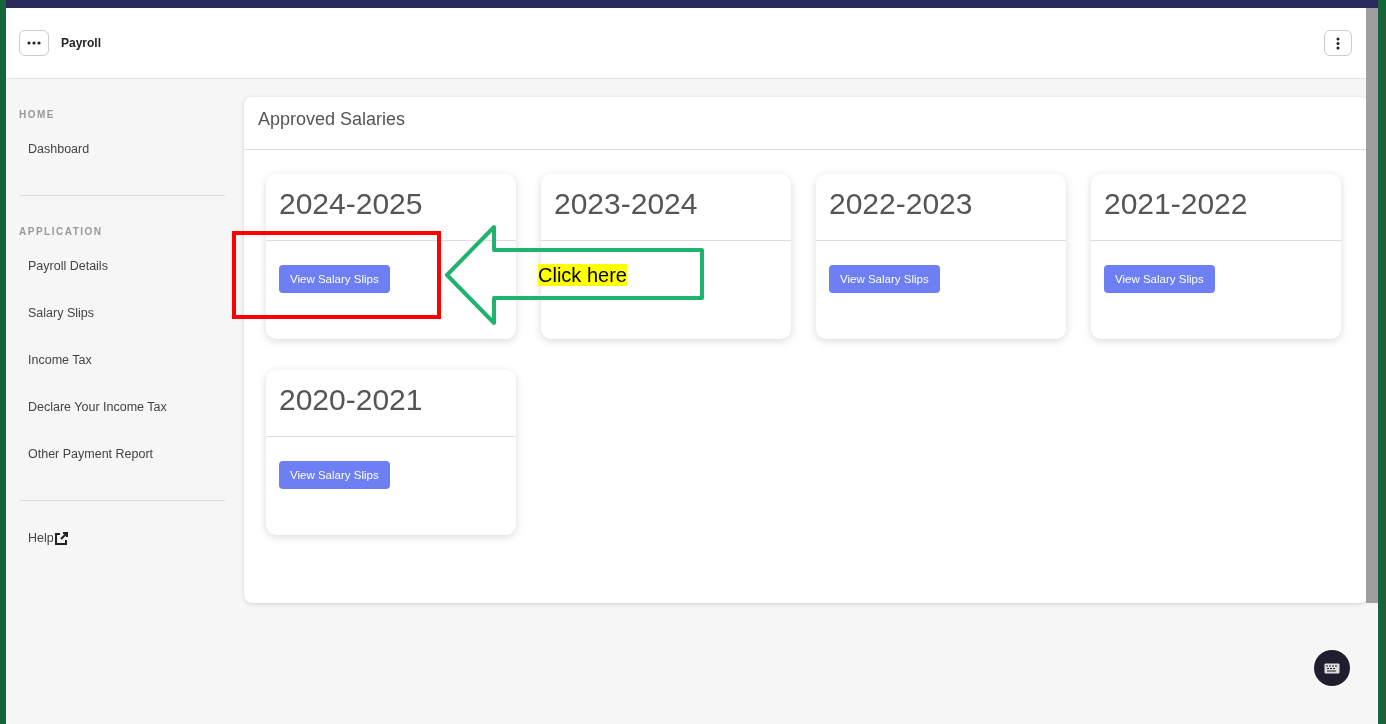 The width and height of the screenshot is (1386, 724). Describe the element at coordinates (122, 407) in the screenshot. I see `sidebar-item: Declare Your Income Tax` at that location.